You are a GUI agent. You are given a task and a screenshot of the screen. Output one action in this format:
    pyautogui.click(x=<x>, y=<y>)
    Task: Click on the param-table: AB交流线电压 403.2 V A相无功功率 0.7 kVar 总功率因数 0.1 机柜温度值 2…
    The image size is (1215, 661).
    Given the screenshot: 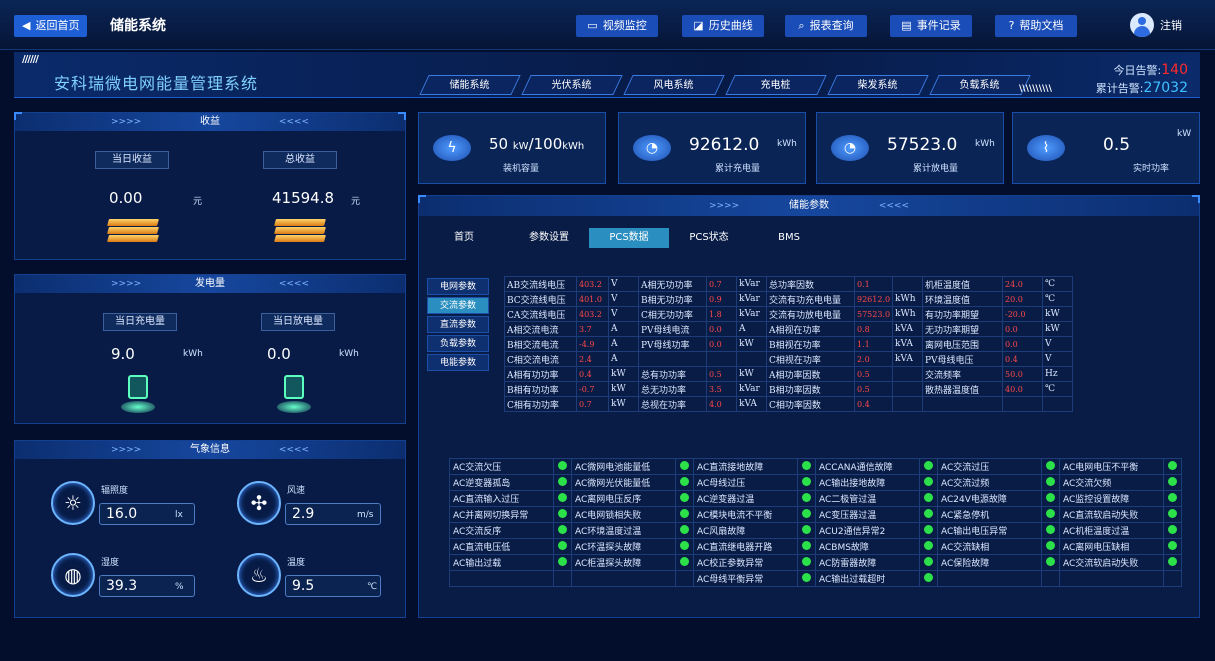 What is the action you would take?
    pyautogui.click(x=788, y=344)
    